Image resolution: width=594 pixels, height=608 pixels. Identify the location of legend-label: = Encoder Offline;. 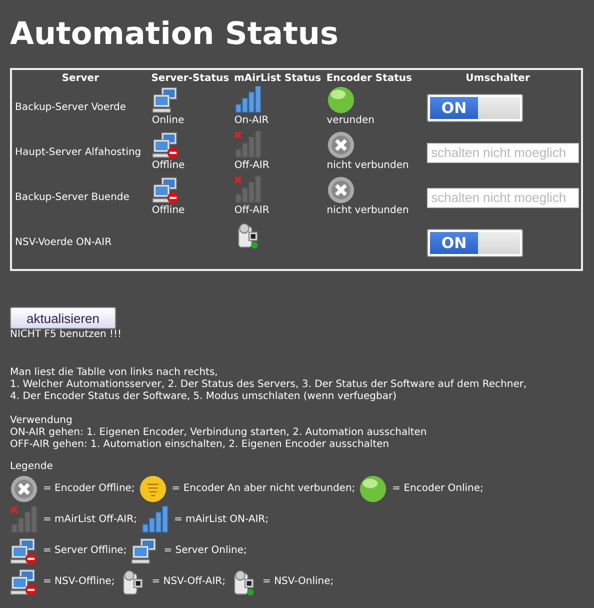
(89, 488).